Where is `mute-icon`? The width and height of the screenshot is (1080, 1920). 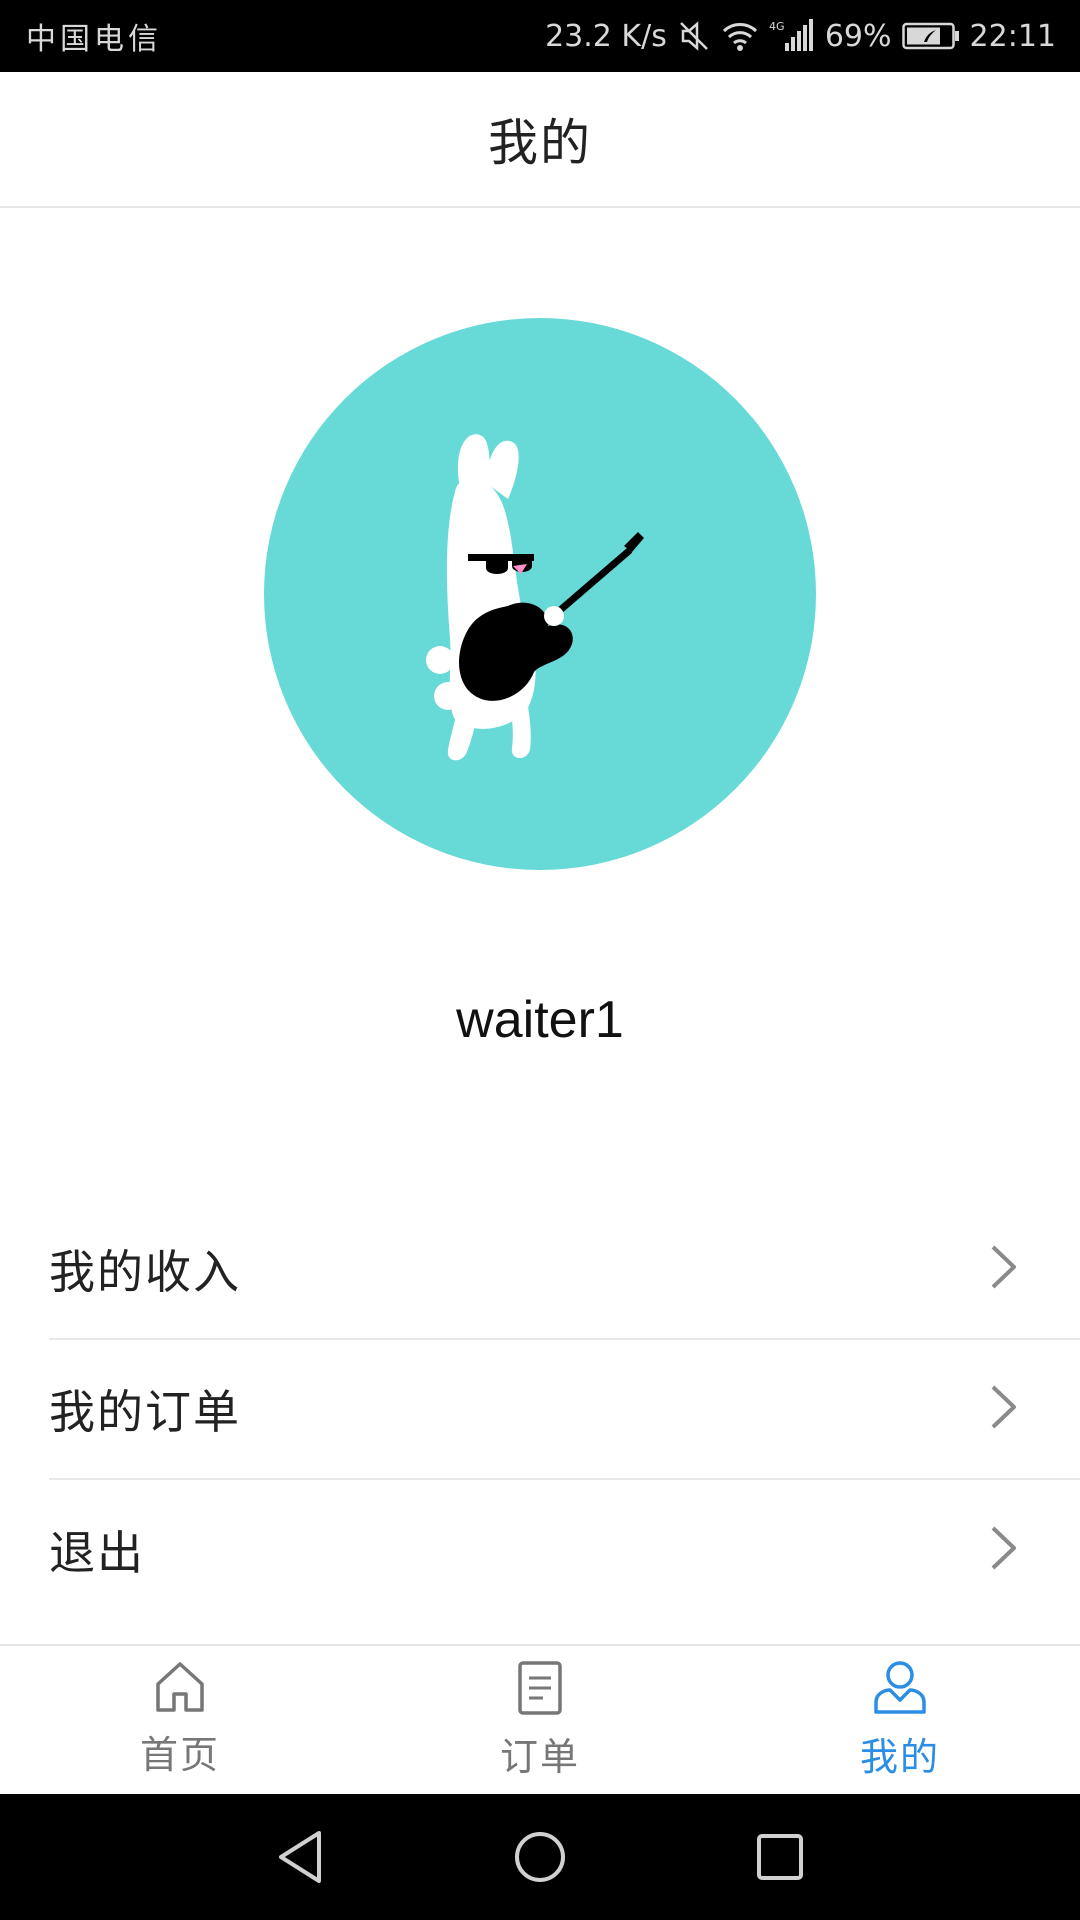
mute-icon is located at coordinates (694, 36).